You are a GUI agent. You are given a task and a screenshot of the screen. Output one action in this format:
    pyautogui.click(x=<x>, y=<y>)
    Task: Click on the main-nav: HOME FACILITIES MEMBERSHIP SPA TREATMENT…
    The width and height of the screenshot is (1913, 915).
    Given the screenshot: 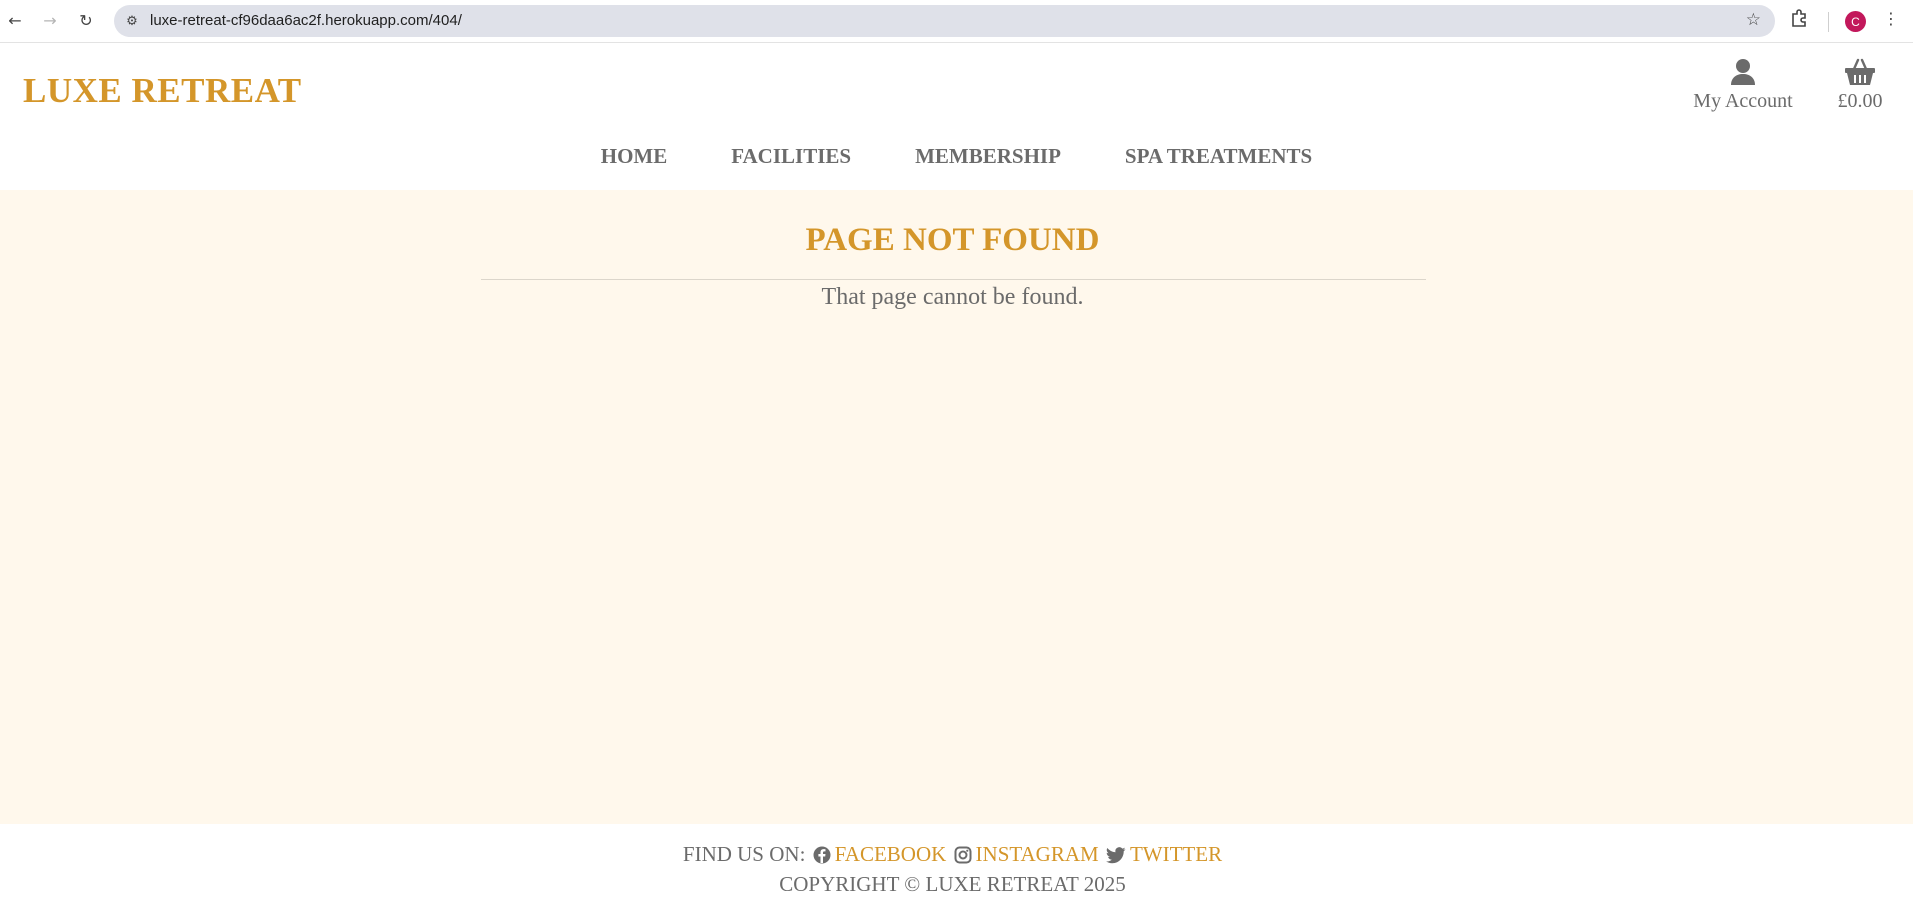 What is the action you would take?
    pyautogui.click(x=956, y=156)
    